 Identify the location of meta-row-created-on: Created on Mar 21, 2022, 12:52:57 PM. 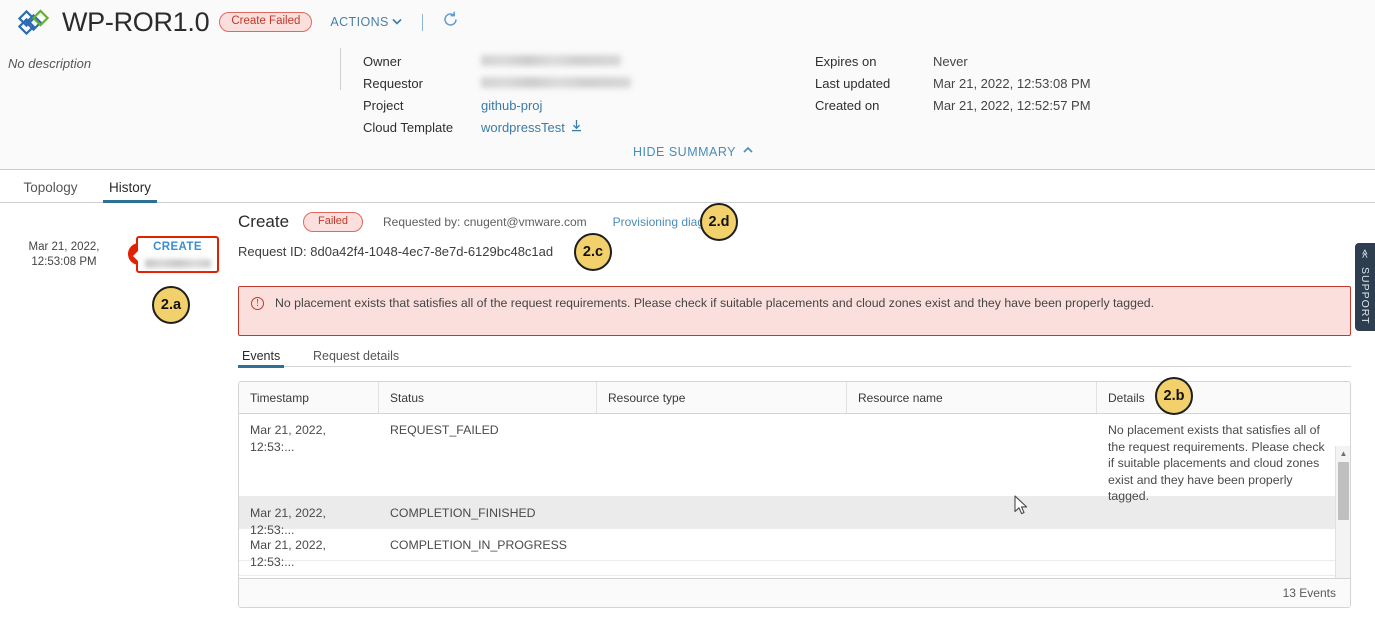
(953, 105).